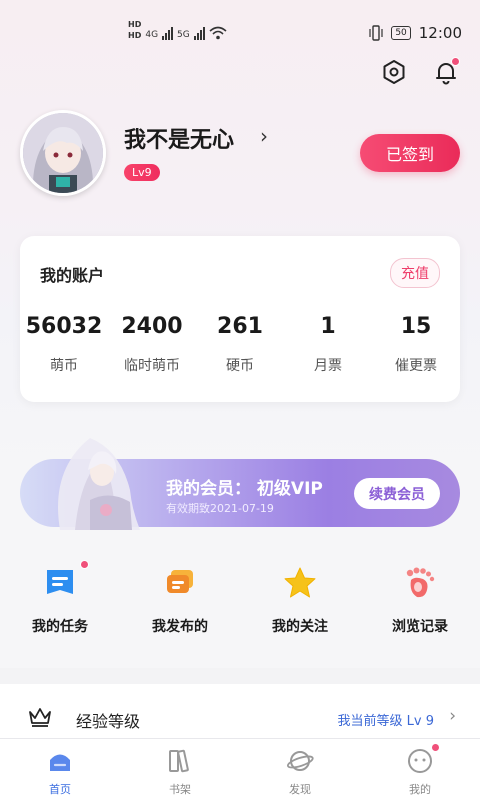 The height and width of the screenshot is (800, 480). What do you see at coordinates (415, 33) in the screenshot?
I see `status-right: 50 12:00` at bounding box center [415, 33].